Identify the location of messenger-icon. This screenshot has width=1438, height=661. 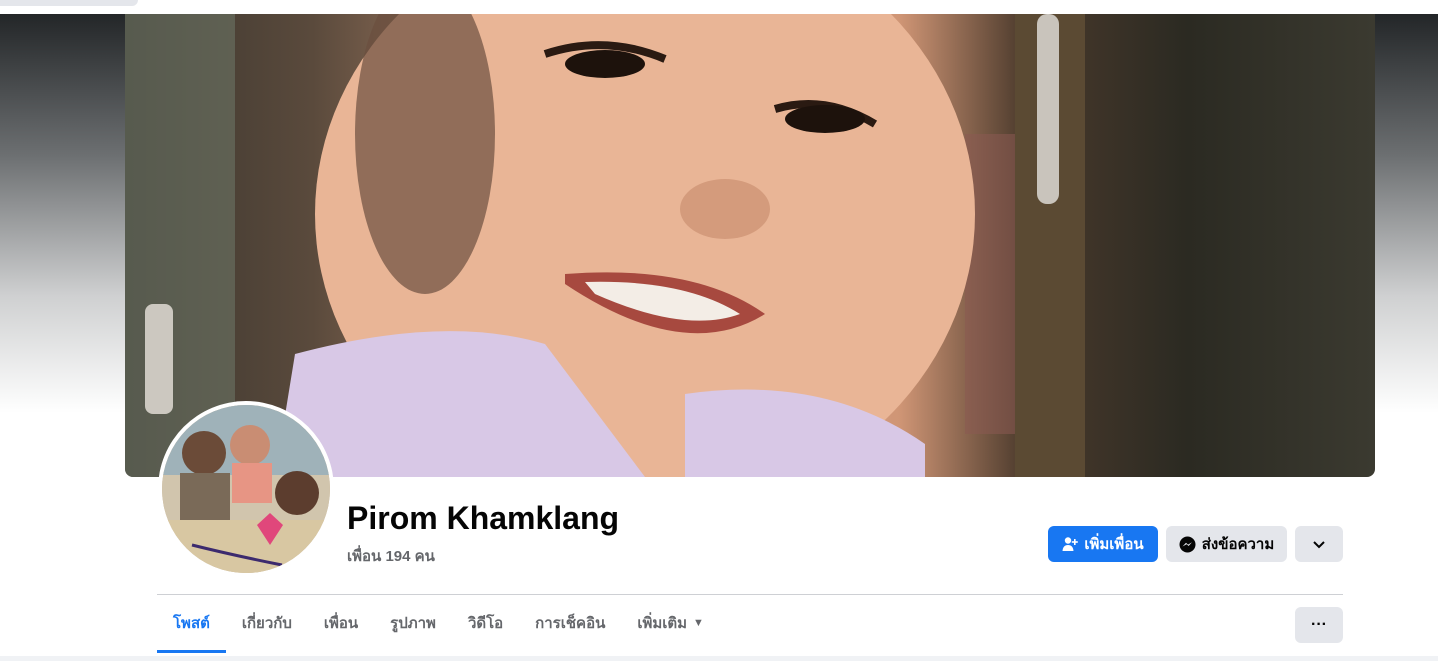
(1187, 544).